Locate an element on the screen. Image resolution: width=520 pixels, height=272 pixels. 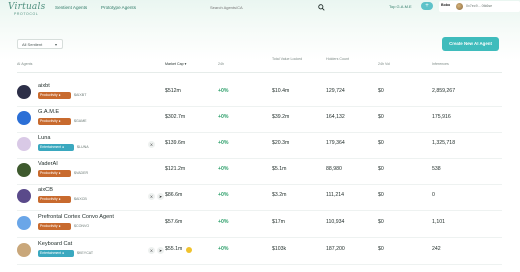
tvl-value: $20.3m is located at coordinates (281, 143).